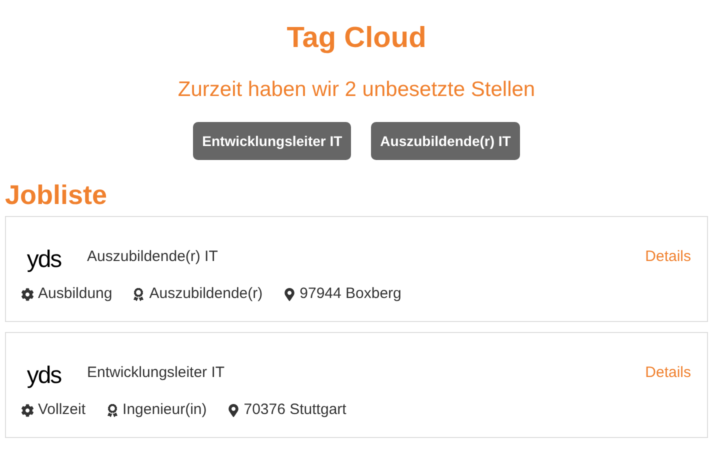  What do you see at coordinates (156, 373) in the screenshot?
I see `job-title: Entwicklungsleiter IT` at bounding box center [156, 373].